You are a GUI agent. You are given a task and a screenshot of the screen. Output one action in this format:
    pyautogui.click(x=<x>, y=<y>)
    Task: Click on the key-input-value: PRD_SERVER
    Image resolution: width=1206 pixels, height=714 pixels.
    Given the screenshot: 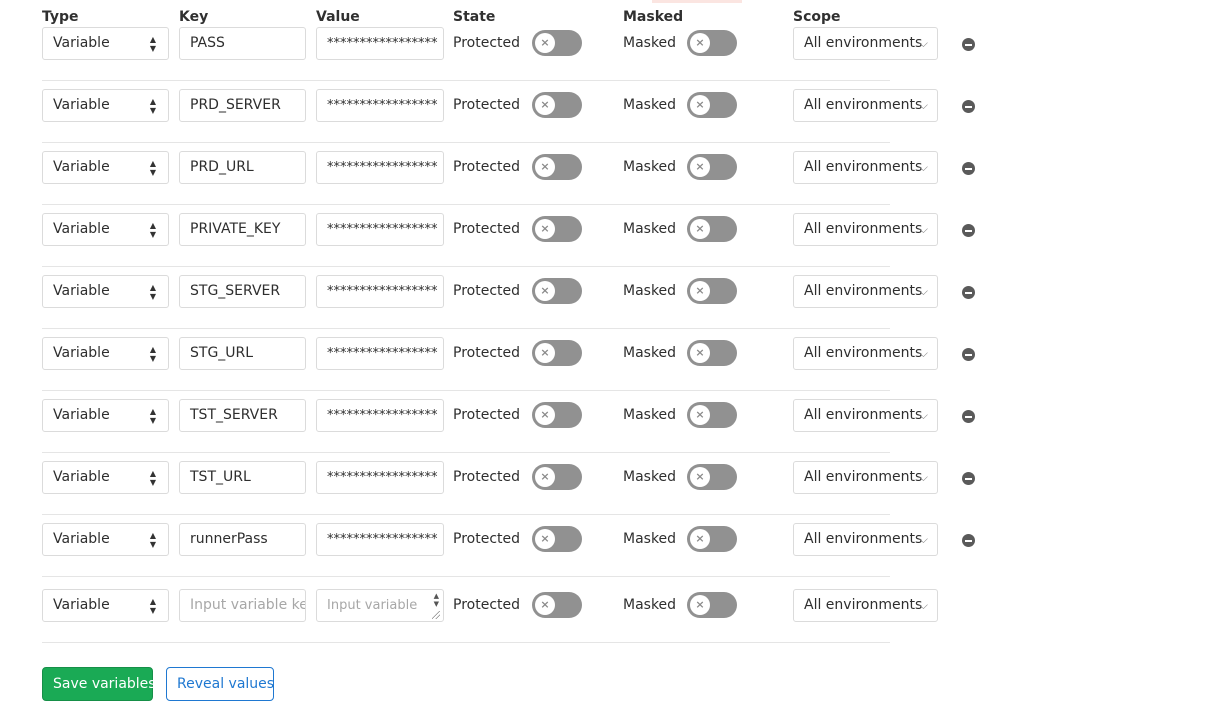 What is the action you would take?
    pyautogui.click(x=235, y=105)
    